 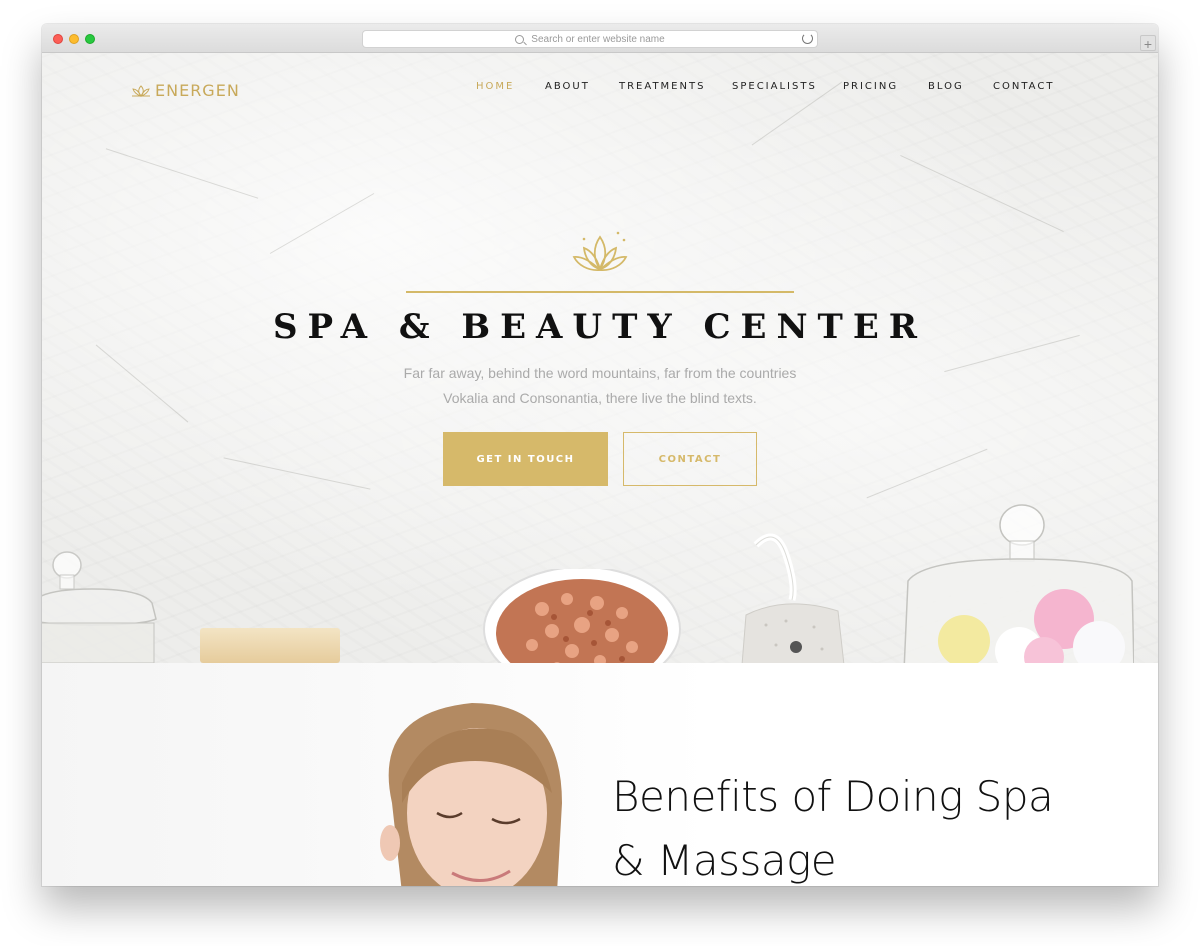 I want to click on benefits-title: Benefits of Doing Spa & Massage, so click(x=872, y=825).